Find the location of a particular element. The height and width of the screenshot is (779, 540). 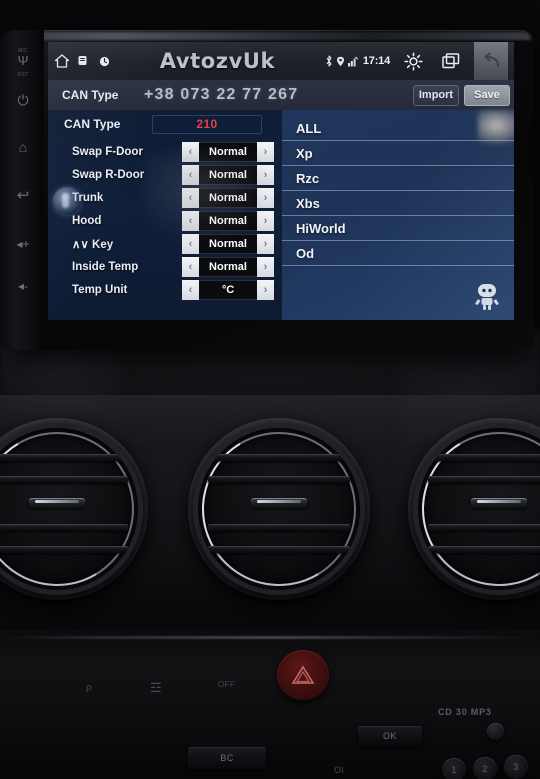

protocol-list: ALL Xp Rzc Xbs HiWorld Od is located at coordinates (398, 191).